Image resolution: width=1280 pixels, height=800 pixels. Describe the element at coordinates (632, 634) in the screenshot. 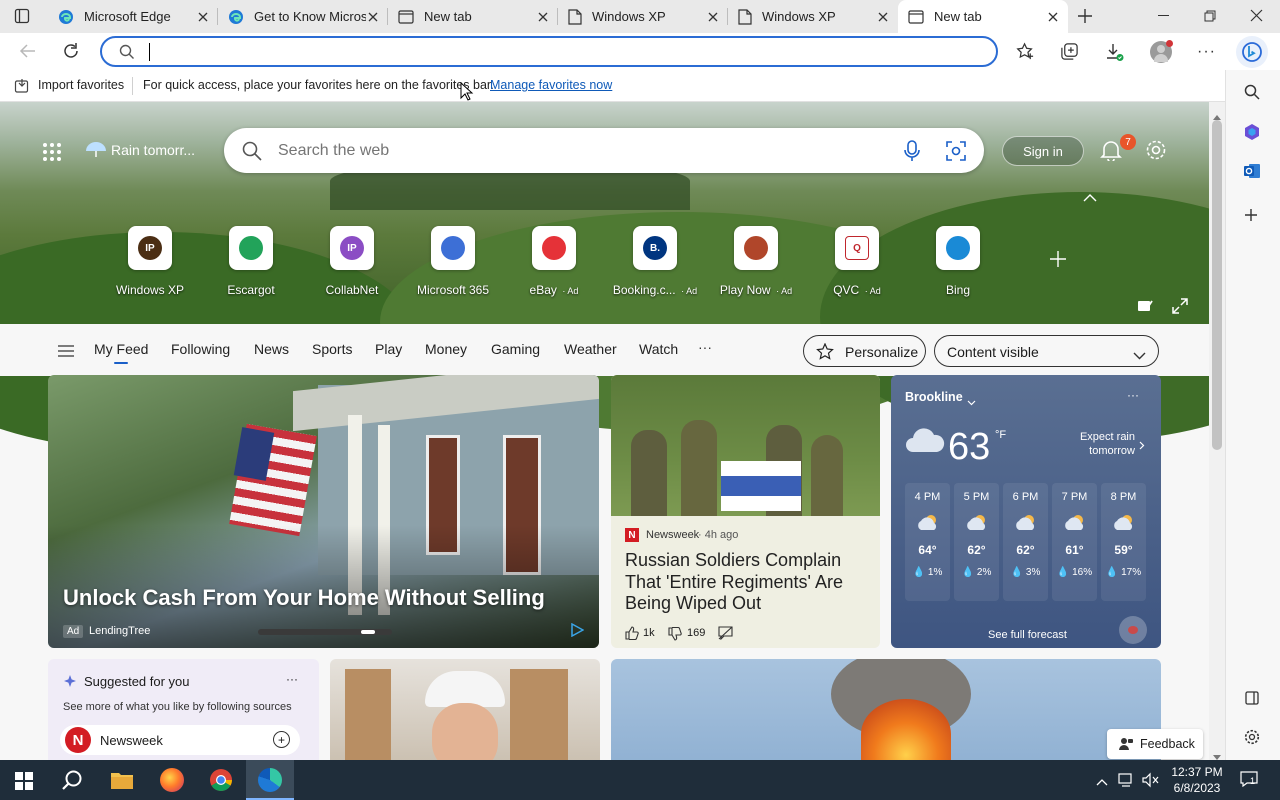

I see `like-icon` at that location.